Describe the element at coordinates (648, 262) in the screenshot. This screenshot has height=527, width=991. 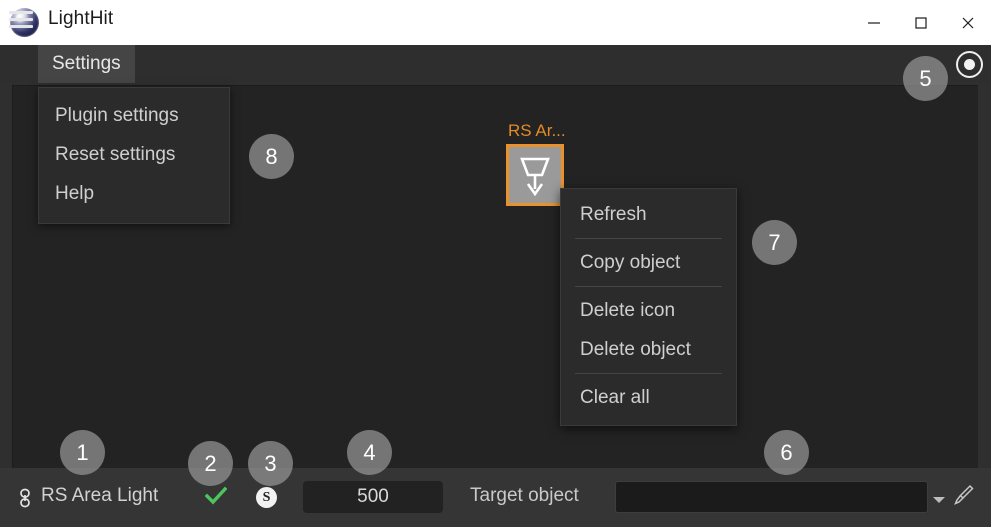
I see `context-item-copy-object: Copy object` at that location.